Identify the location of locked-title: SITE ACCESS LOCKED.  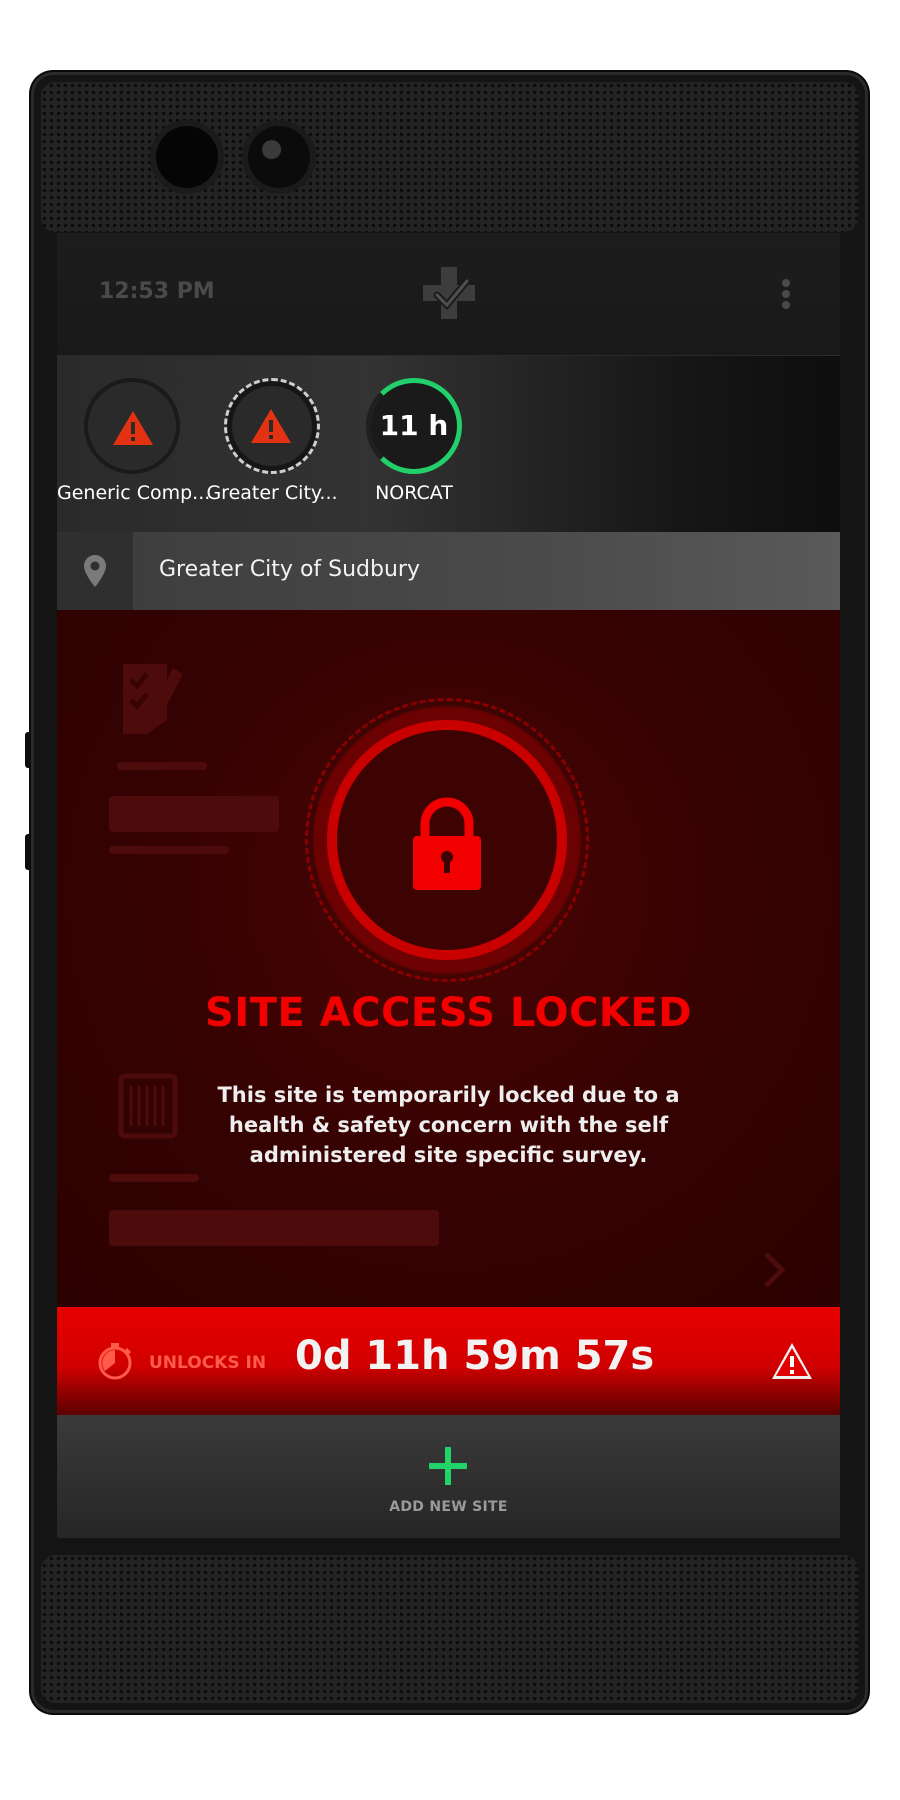
(448, 1013).